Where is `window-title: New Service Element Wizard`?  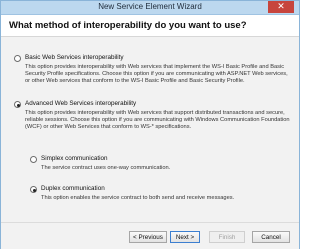 window-title: New Service Element Wizard is located at coordinates (150, 6).